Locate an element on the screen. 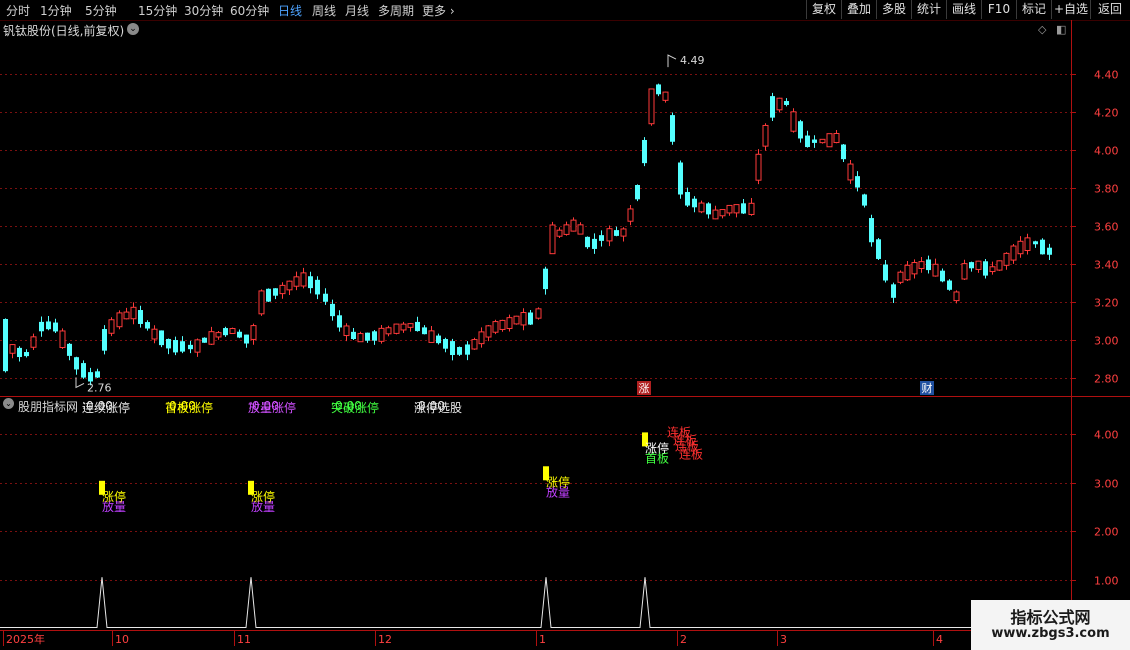 The height and width of the screenshot is (650, 1130). time-axis-label: 10 is located at coordinates (122, 639).